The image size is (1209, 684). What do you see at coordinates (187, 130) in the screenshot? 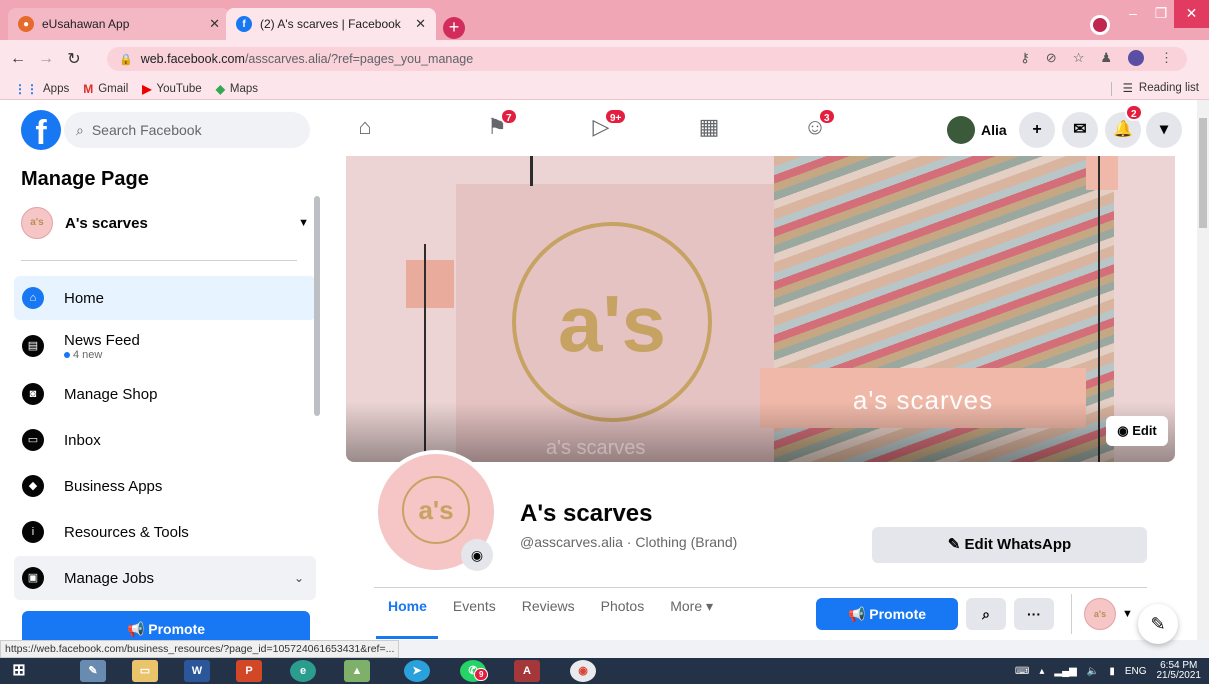
I see `search-input: ⌕ Search Facebook` at bounding box center [187, 130].